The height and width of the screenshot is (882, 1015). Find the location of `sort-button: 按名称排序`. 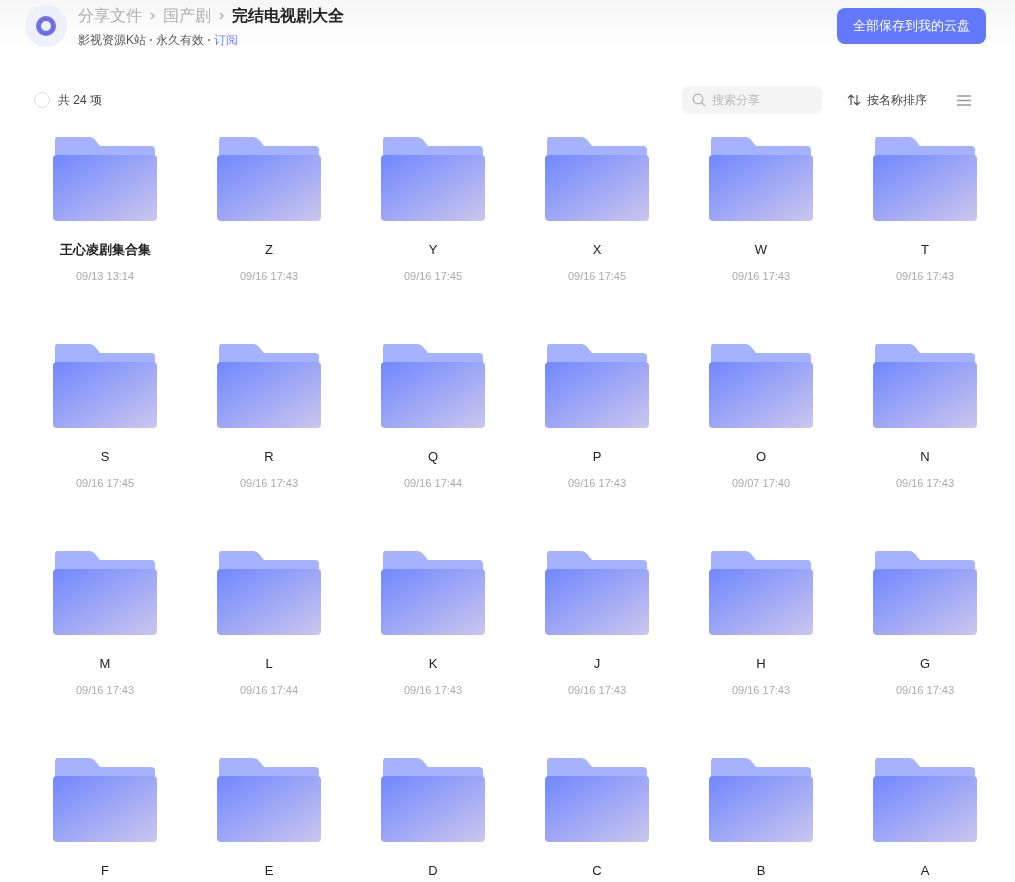

sort-button: 按名称排序 is located at coordinates (887, 100).